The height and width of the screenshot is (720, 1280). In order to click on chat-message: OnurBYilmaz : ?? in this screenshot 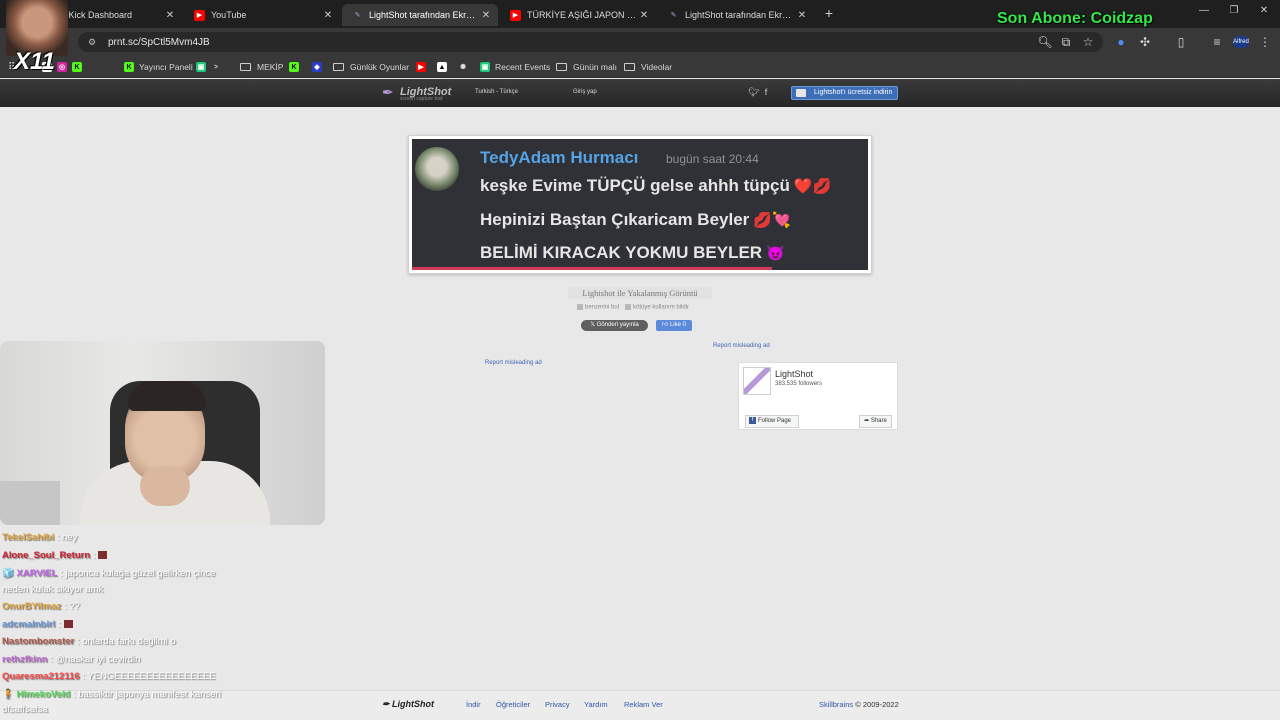, I will do `click(41, 606)`.